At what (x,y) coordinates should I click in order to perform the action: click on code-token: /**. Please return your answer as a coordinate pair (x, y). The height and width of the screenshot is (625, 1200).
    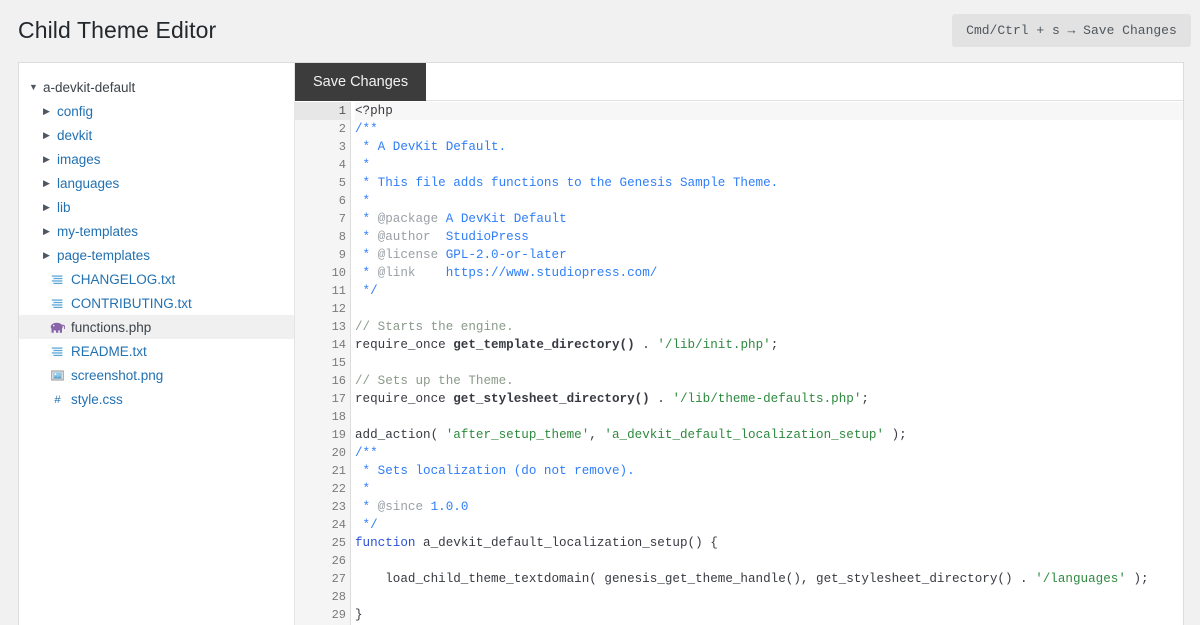
    Looking at the image, I should click on (366, 453).